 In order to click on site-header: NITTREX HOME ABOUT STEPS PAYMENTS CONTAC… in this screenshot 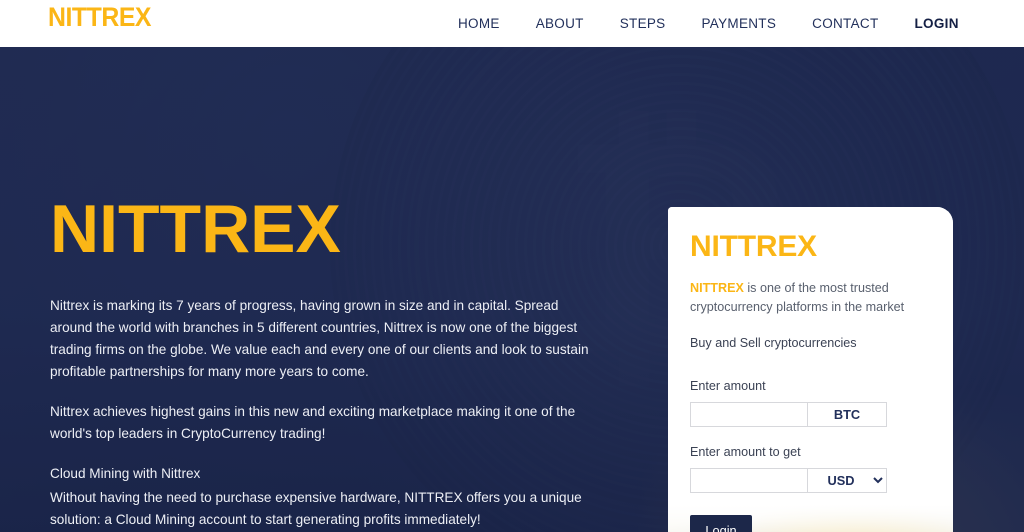, I will do `click(512, 23)`.